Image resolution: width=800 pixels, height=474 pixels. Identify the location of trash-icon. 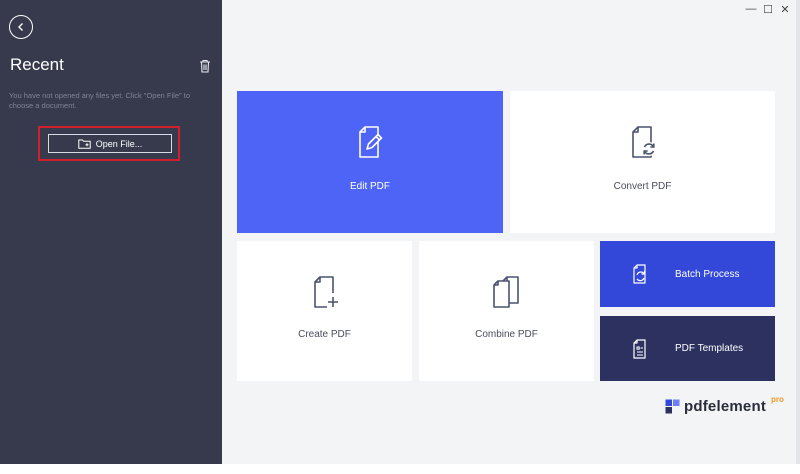
(205, 66).